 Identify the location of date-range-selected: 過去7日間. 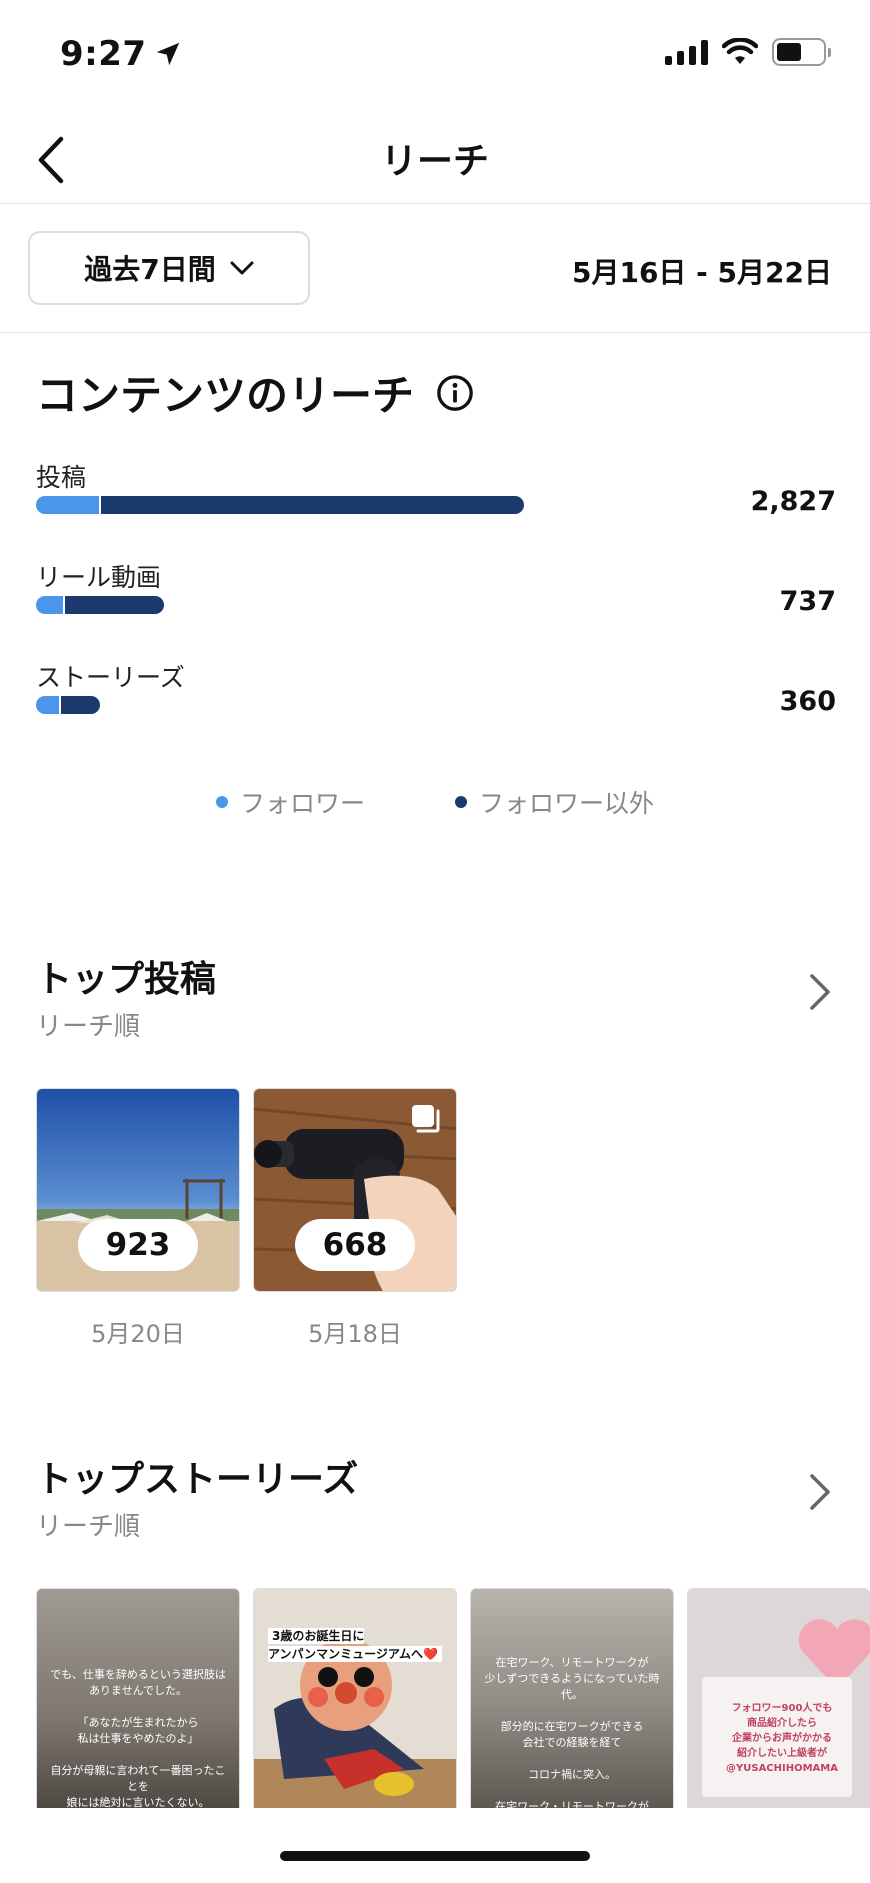
(150, 269).